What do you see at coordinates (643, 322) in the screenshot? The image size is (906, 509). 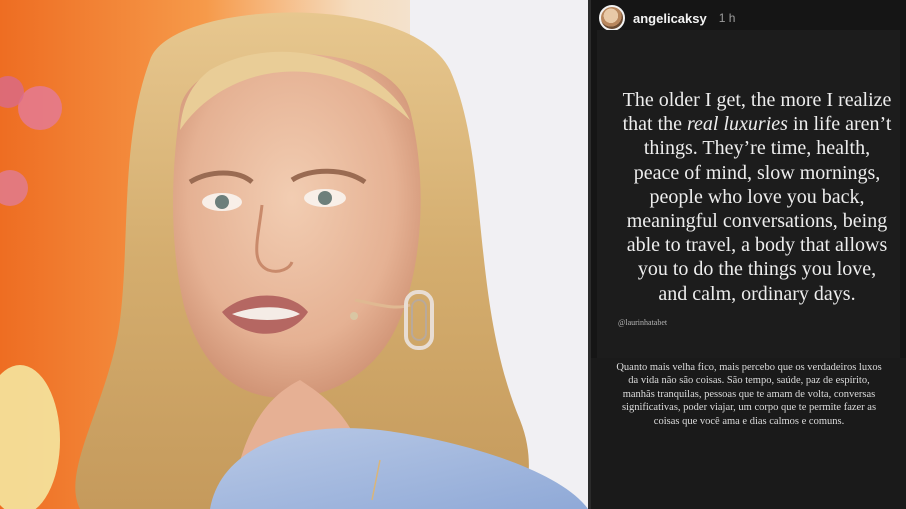 I see `quote-credit: @laurinhatabet` at bounding box center [643, 322].